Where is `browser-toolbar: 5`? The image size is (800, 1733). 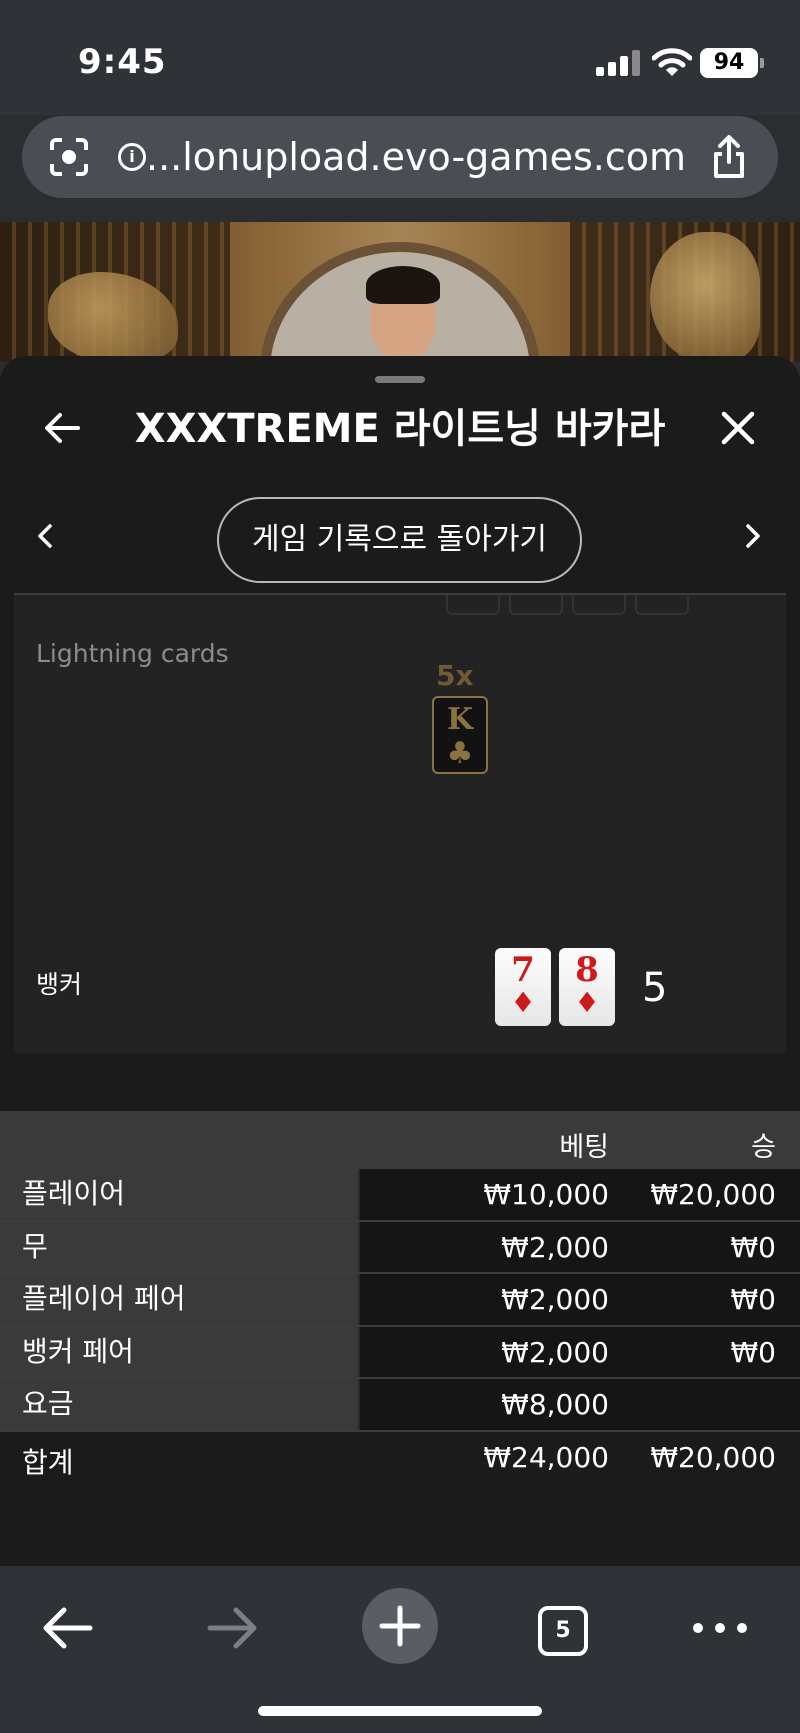 browser-toolbar: 5 is located at coordinates (400, 1649).